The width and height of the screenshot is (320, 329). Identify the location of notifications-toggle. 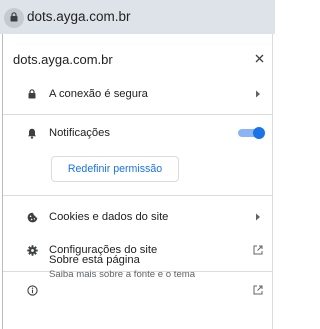
(252, 133).